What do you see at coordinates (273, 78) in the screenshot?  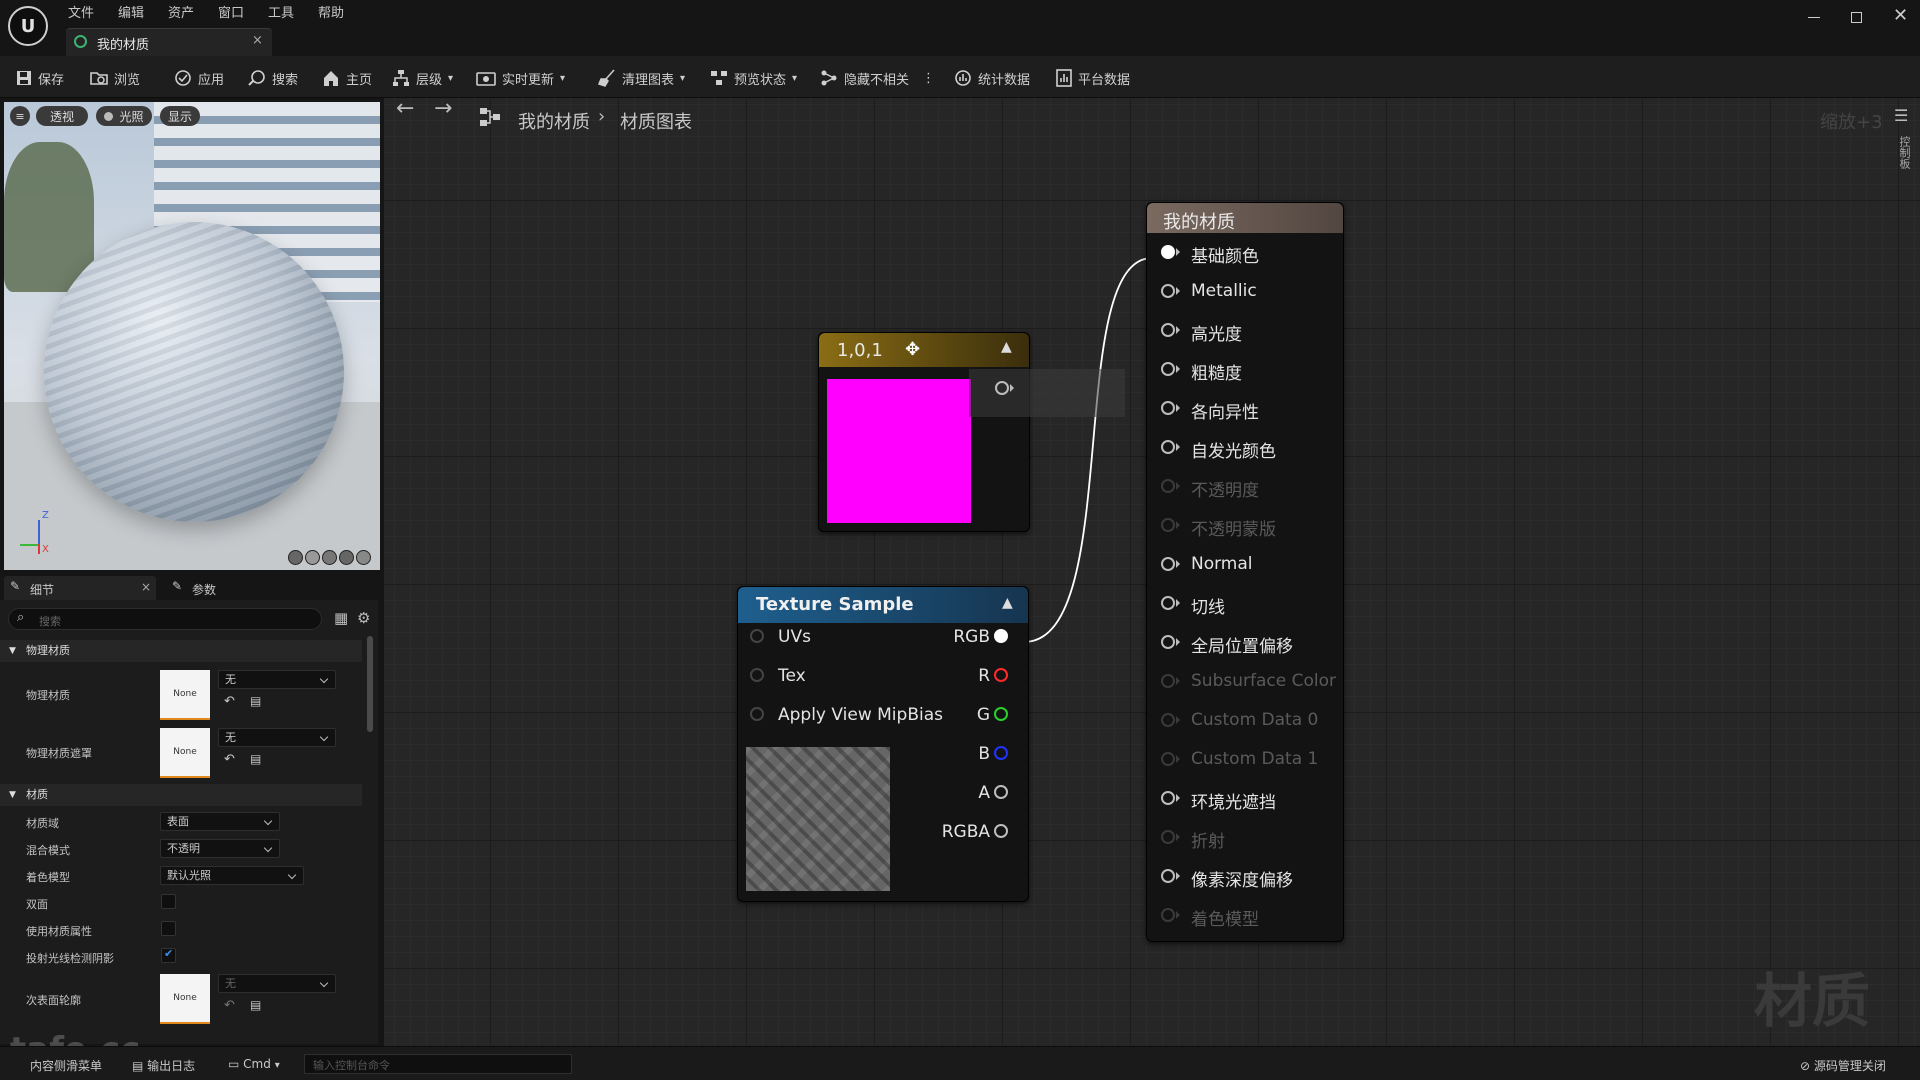 I see `search-button: 搜索` at bounding box center [273, 78].